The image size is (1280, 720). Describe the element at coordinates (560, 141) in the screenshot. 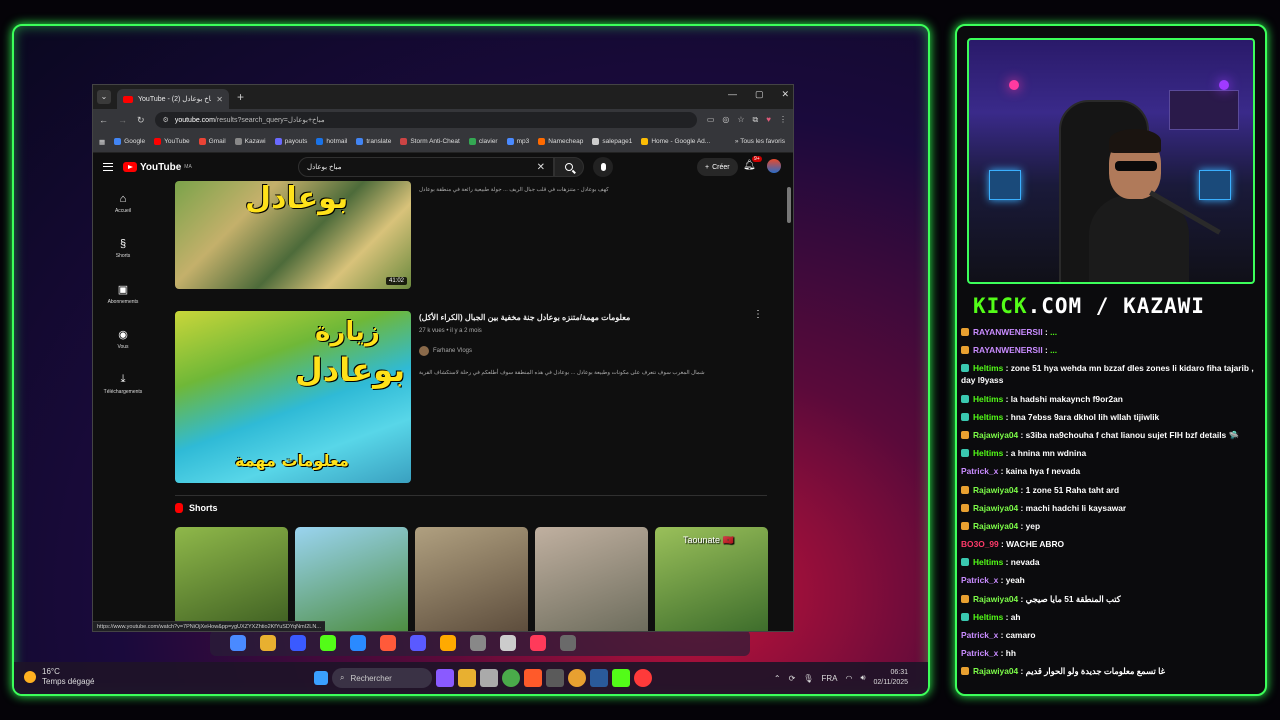

I see `bookmark-item: Namecheap` at that location.